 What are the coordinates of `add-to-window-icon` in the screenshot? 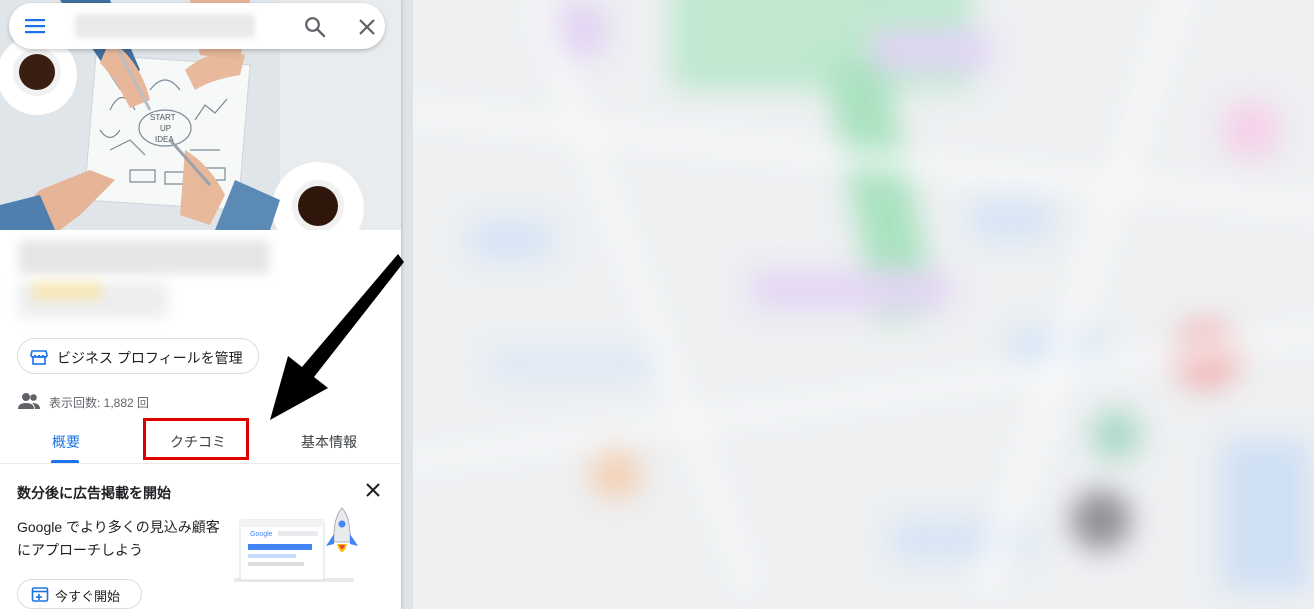 It's located at (40, 594).